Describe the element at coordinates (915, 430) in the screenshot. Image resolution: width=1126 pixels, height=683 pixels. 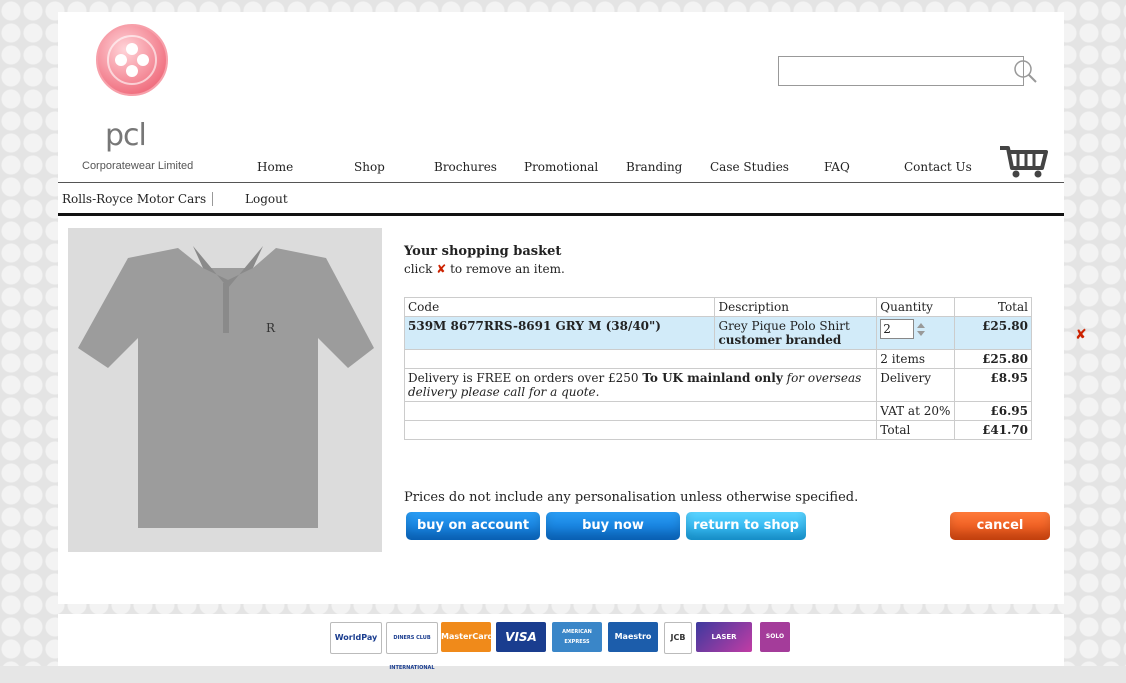
I see `total-label: Total` at that location.